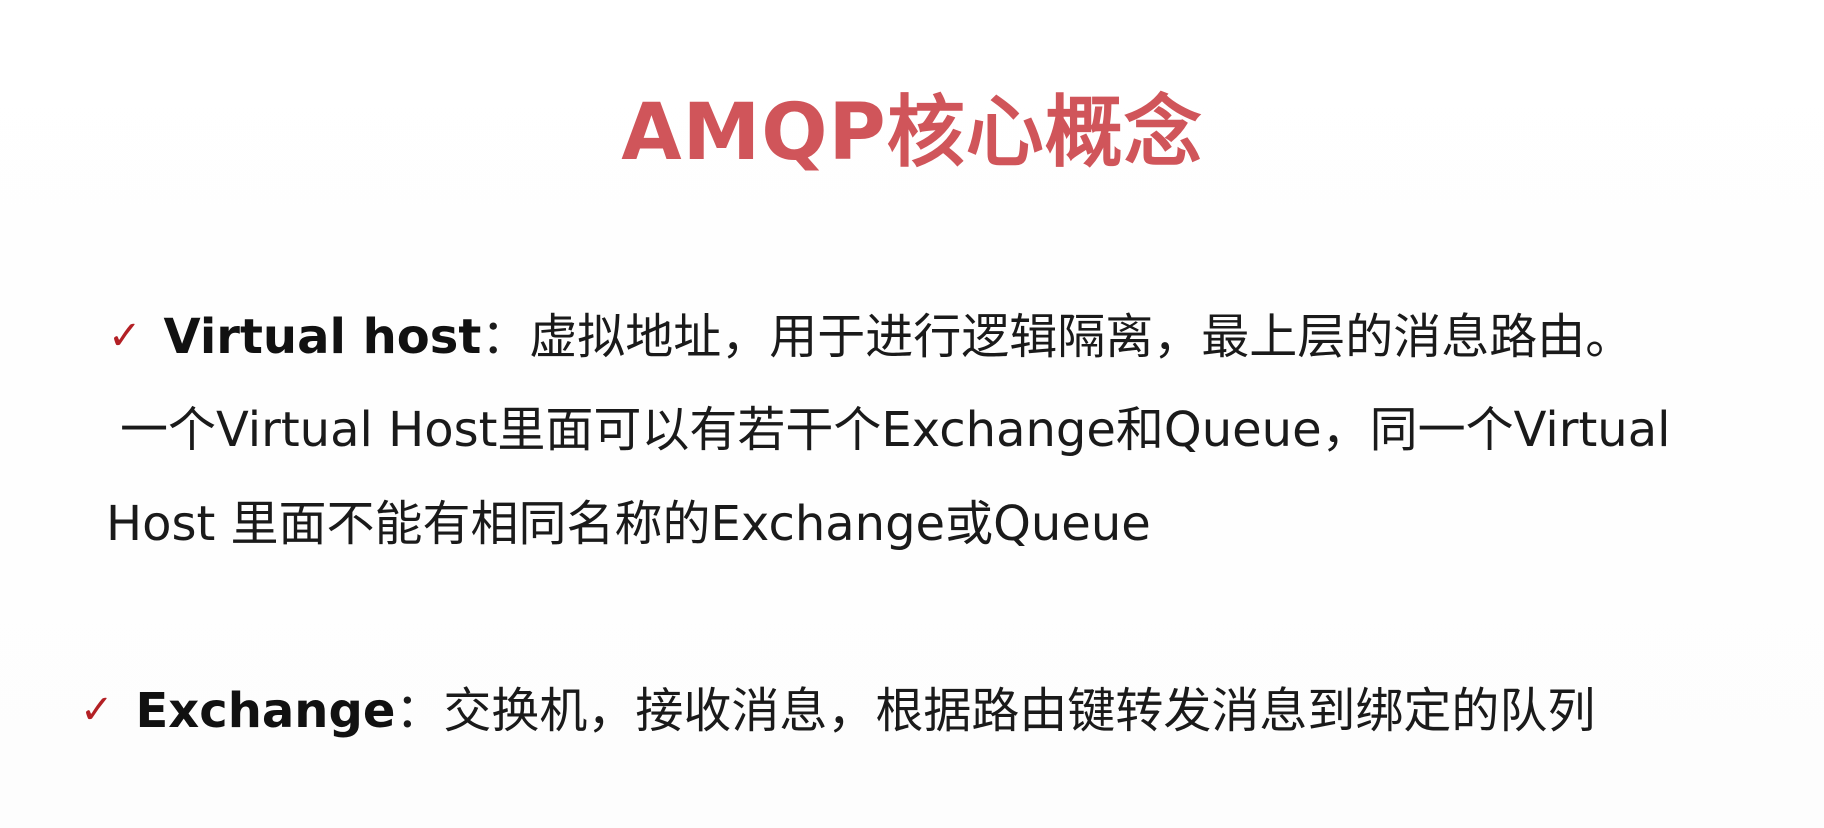 The width and height of the screenshot is (1824, 828). I want to click on term-virtual-host: Virtual host, so click(322, 337).